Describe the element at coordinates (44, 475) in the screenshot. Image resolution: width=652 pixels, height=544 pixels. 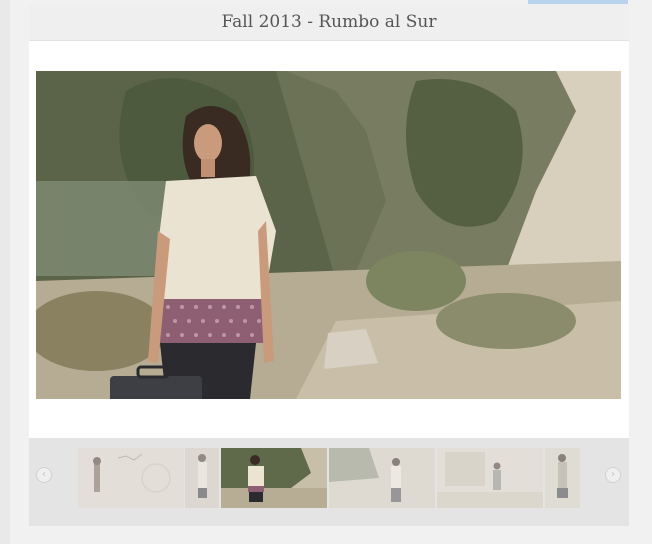
I see `chevron-left-icon: ‹` at that location.